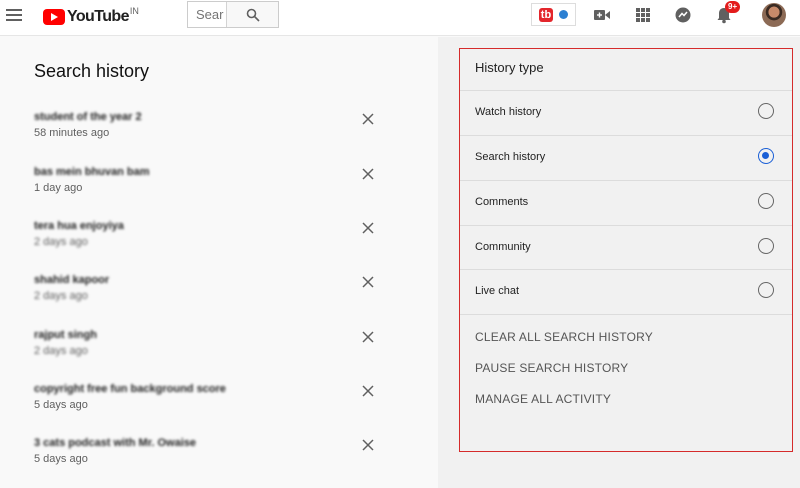 This screenshot has height=488, width=800. What do you see at coordinates (214, 133) in the screenshot?
I see `history-item: student of the year 2 58 minutes ago` at bounding box center [214, 133].